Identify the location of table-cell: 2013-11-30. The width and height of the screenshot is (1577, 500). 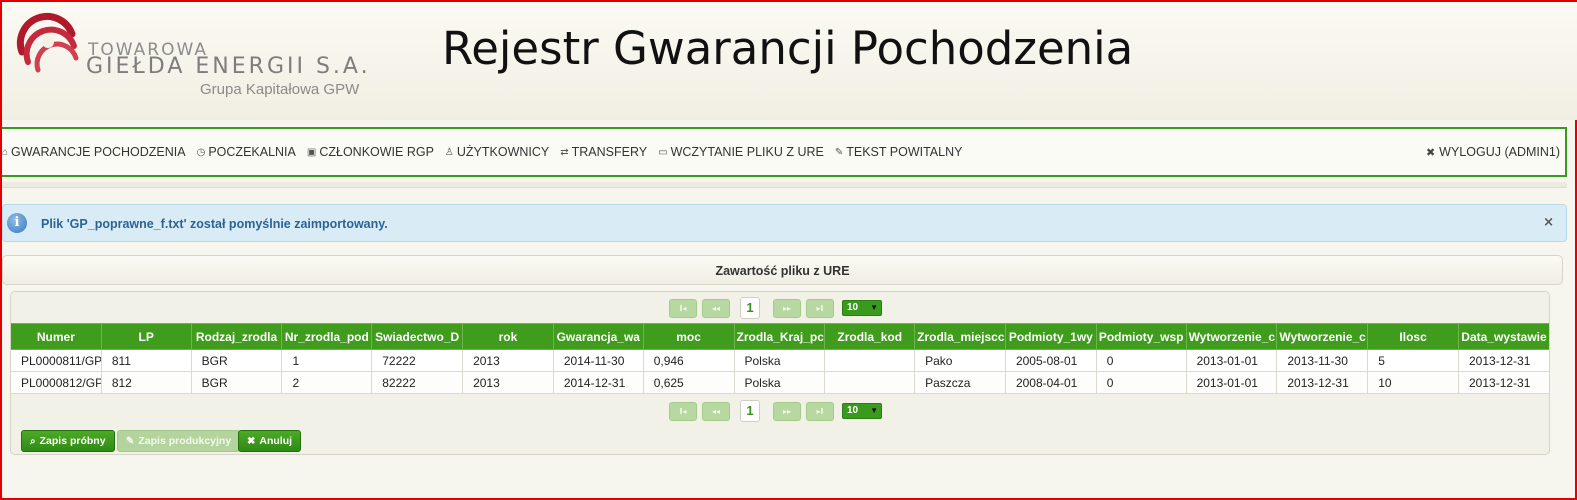
(1322, 360).